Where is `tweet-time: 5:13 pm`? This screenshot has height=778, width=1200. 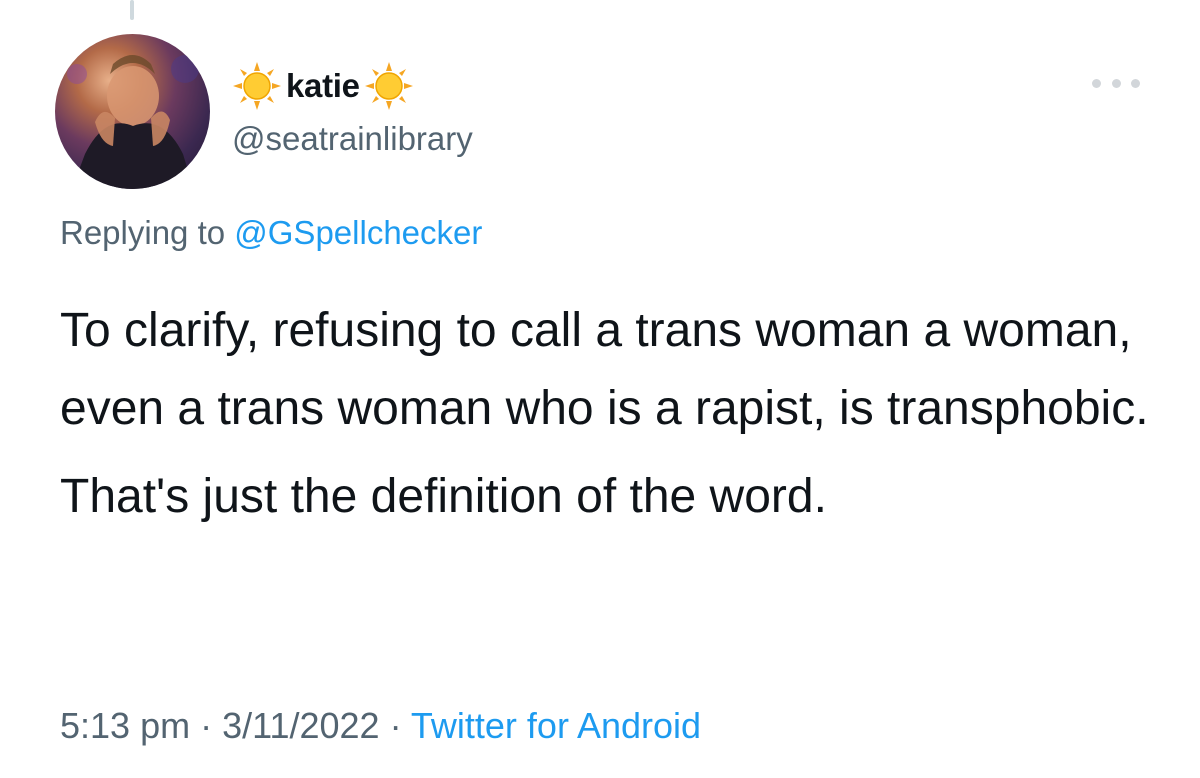
tweet-time: 5:13 pm is located at coordinates (125, 725).